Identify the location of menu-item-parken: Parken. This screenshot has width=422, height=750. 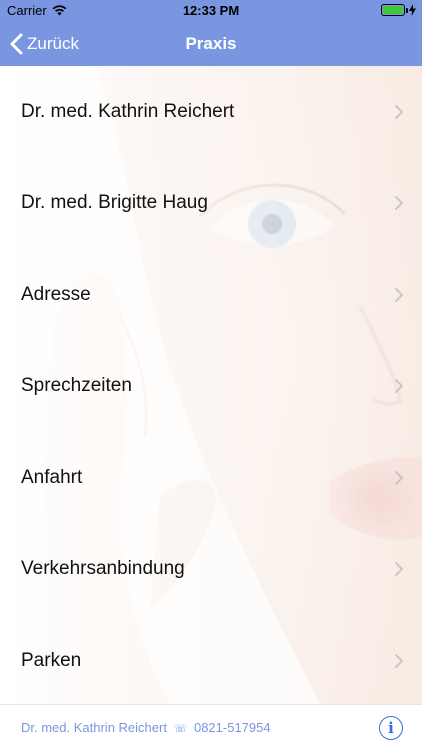
(211, 659).